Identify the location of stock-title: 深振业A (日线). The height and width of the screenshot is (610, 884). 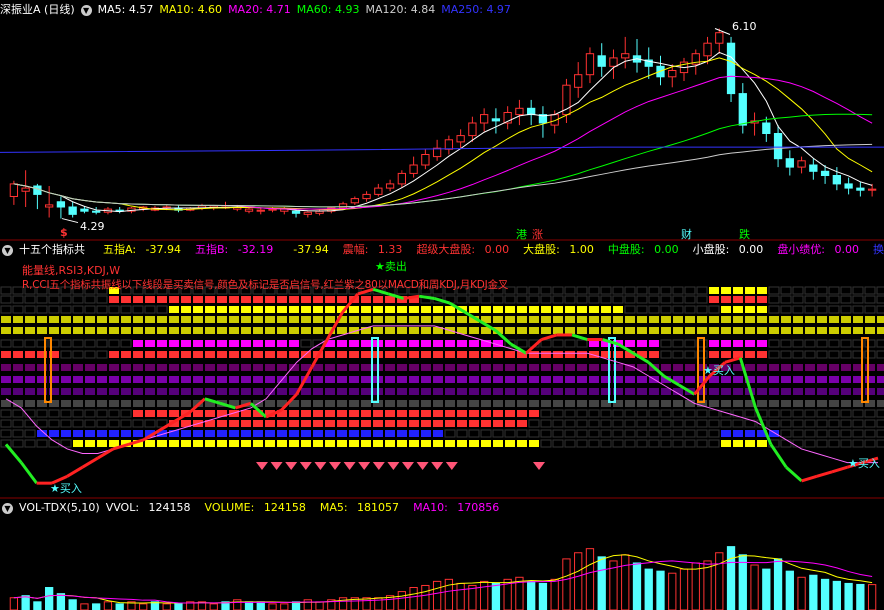
(37, 10).